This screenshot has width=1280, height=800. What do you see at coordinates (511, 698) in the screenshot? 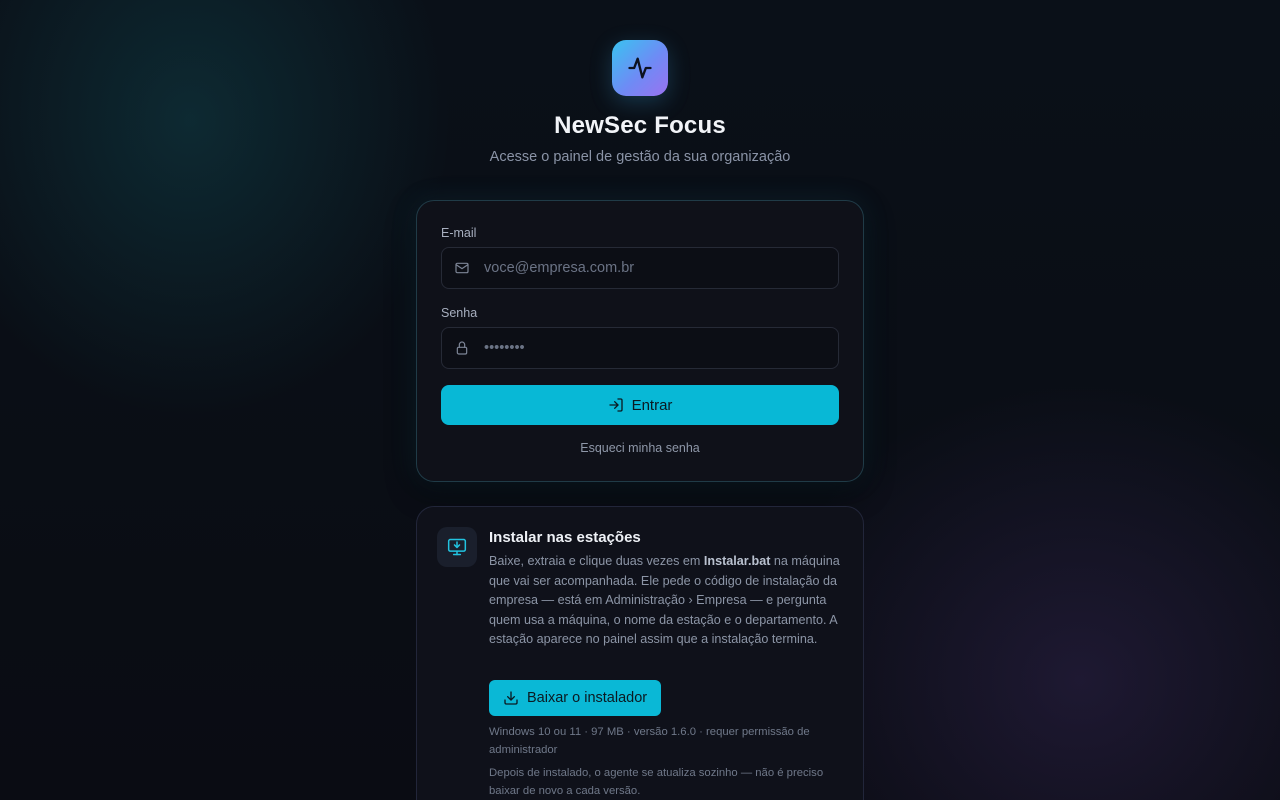
I see `download-icon` at bounding box center [511, 698].